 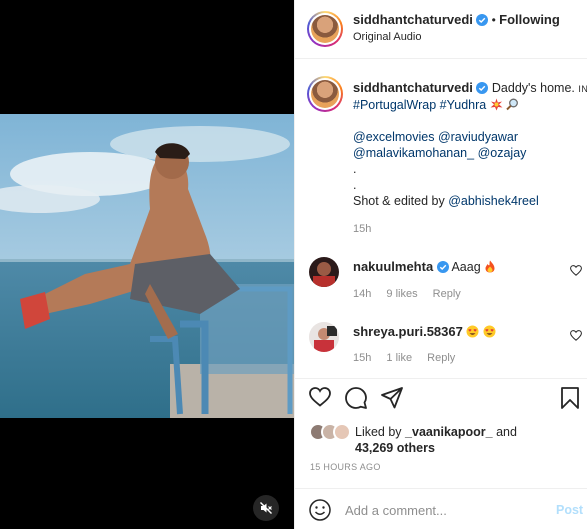 What do you see at coordinates (413, 153) in the screenshot?
I see `mention-malavikamohanan: @malavikamohanan_` at bounding box center [413, 153].